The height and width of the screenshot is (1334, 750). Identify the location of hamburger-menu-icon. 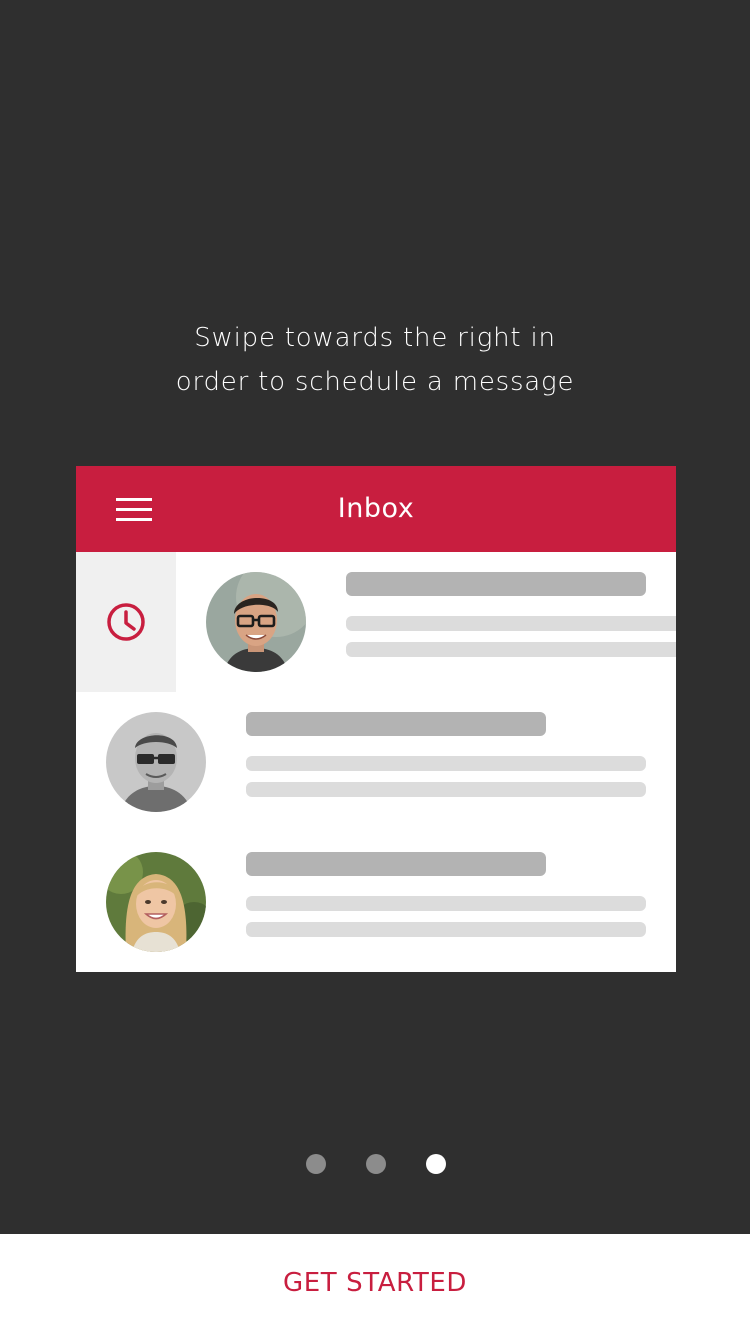
(134, 510).